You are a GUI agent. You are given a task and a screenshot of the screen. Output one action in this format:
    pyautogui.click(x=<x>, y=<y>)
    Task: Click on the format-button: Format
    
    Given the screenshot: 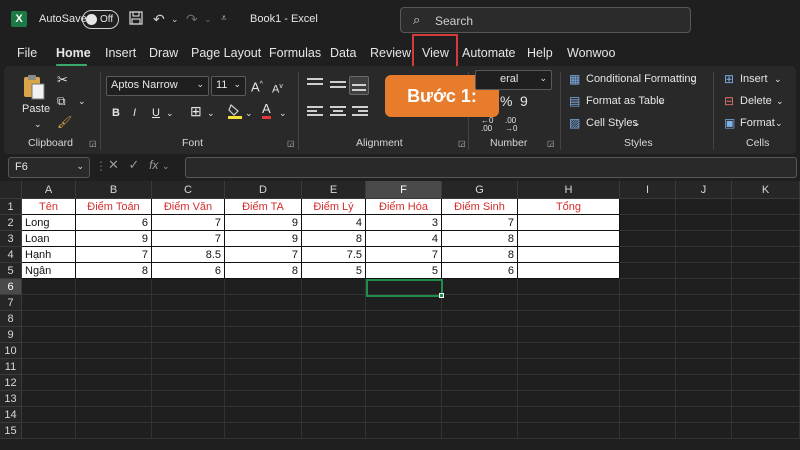 What is the action you would take?
    pyautogui.click(x=757, y=123)
    